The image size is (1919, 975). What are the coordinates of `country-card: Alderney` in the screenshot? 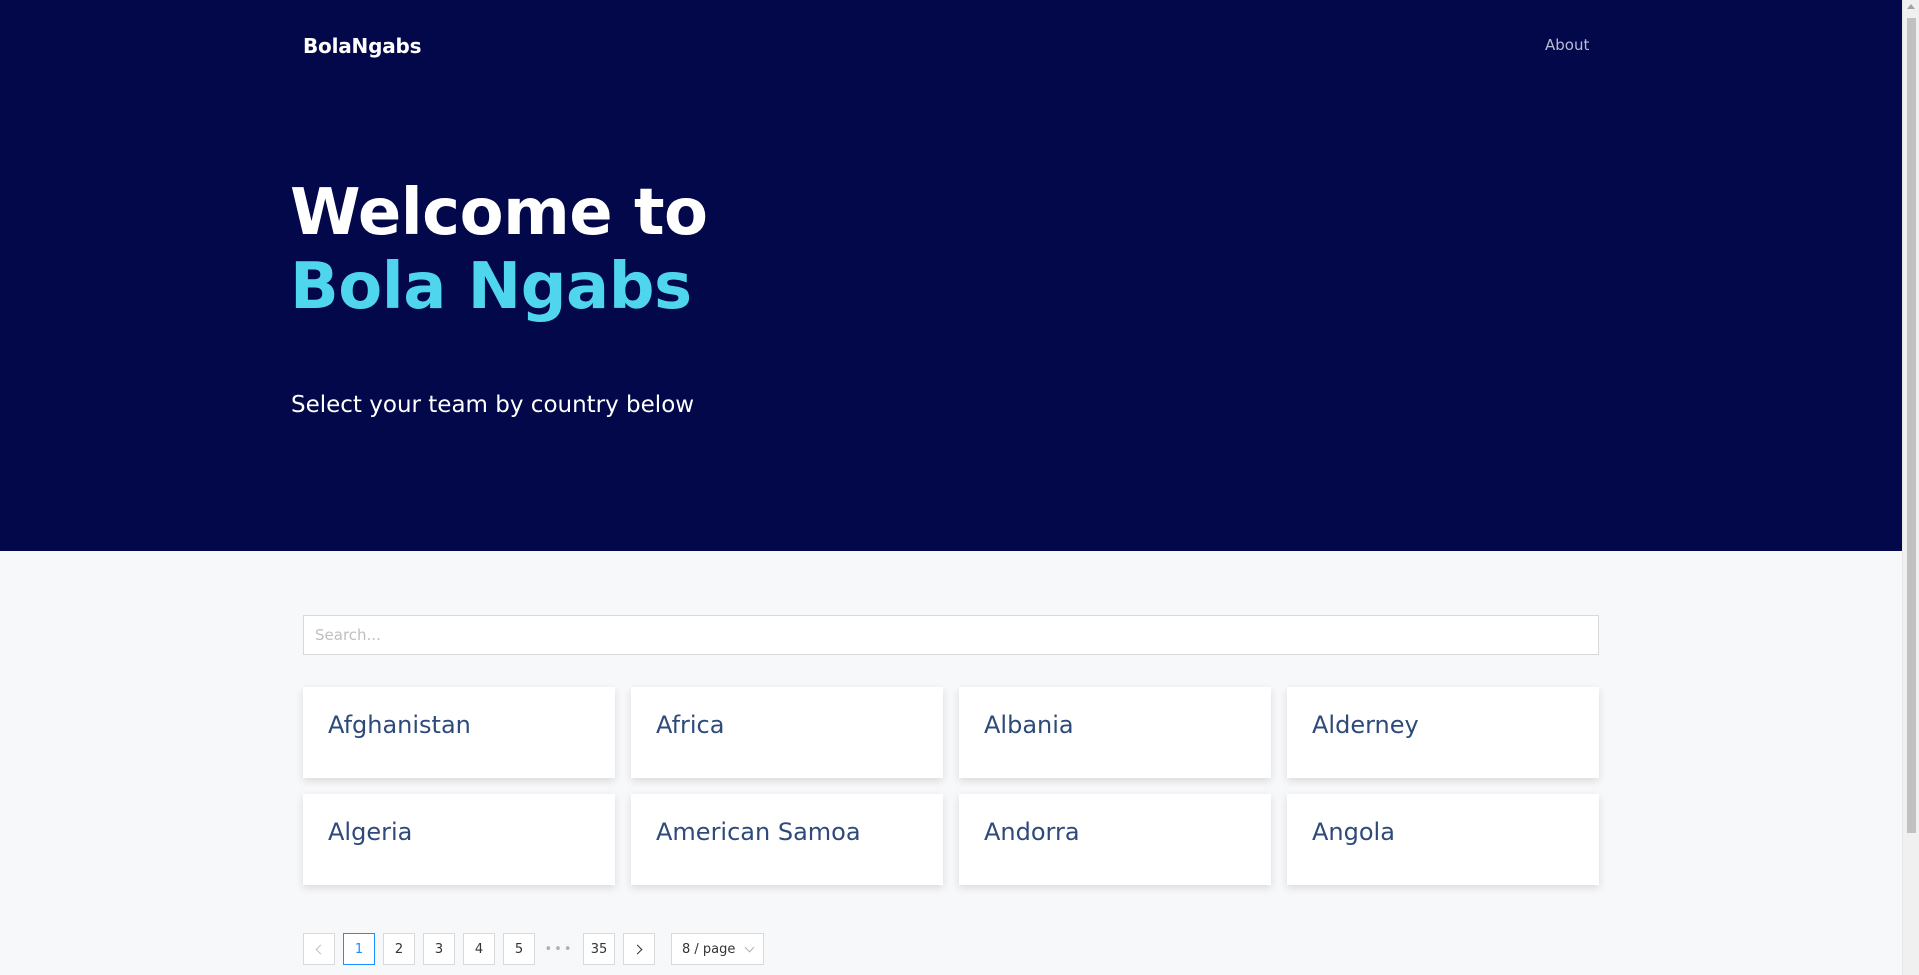 It's located at (1443, 732).